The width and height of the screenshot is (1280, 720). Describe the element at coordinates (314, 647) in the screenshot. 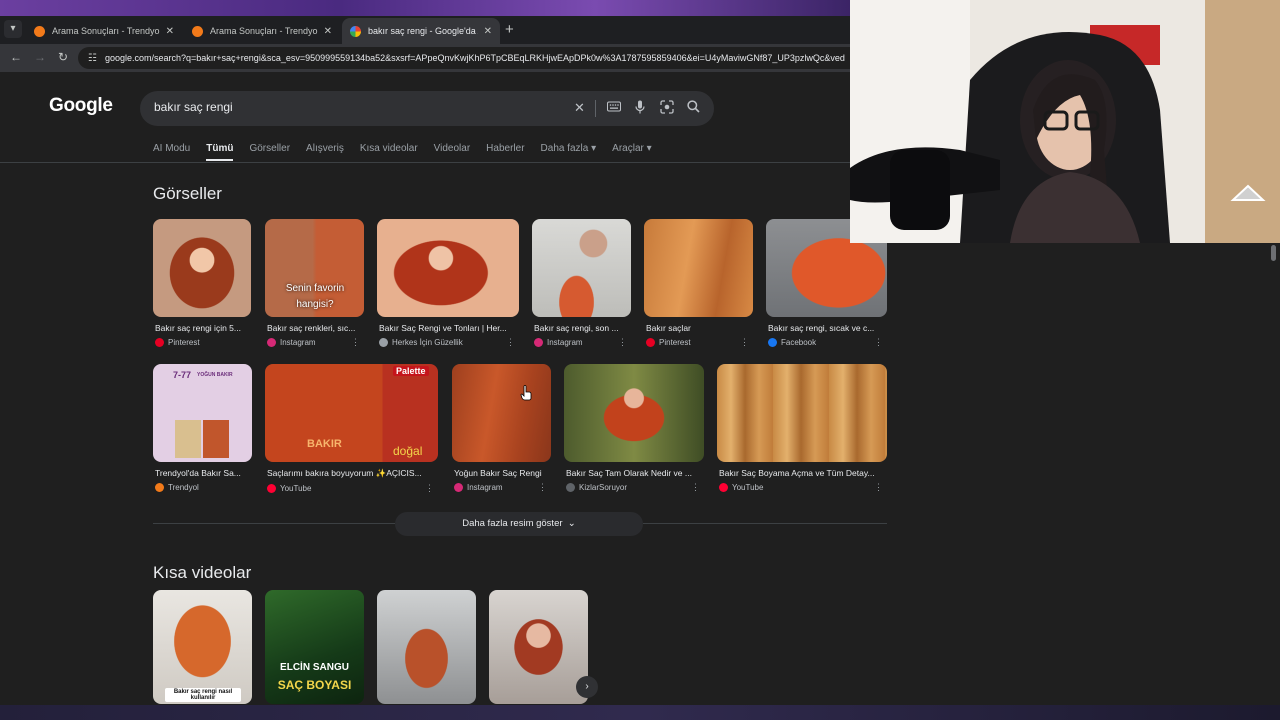

I see `short-video-card: ELCİN SANGU SAÇ BOYASI` at that location.